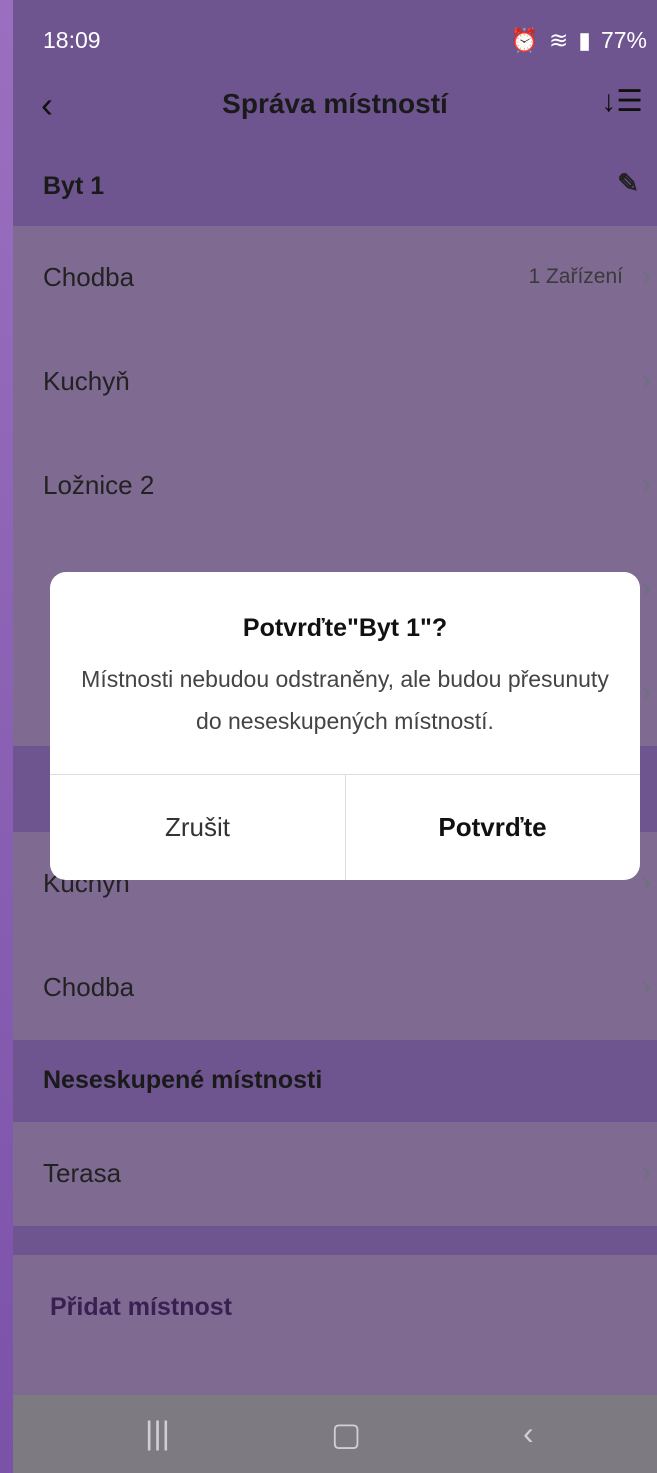 The image size is (657, 1473). I want to click on edit-icon: ✎, so click(628, 183).